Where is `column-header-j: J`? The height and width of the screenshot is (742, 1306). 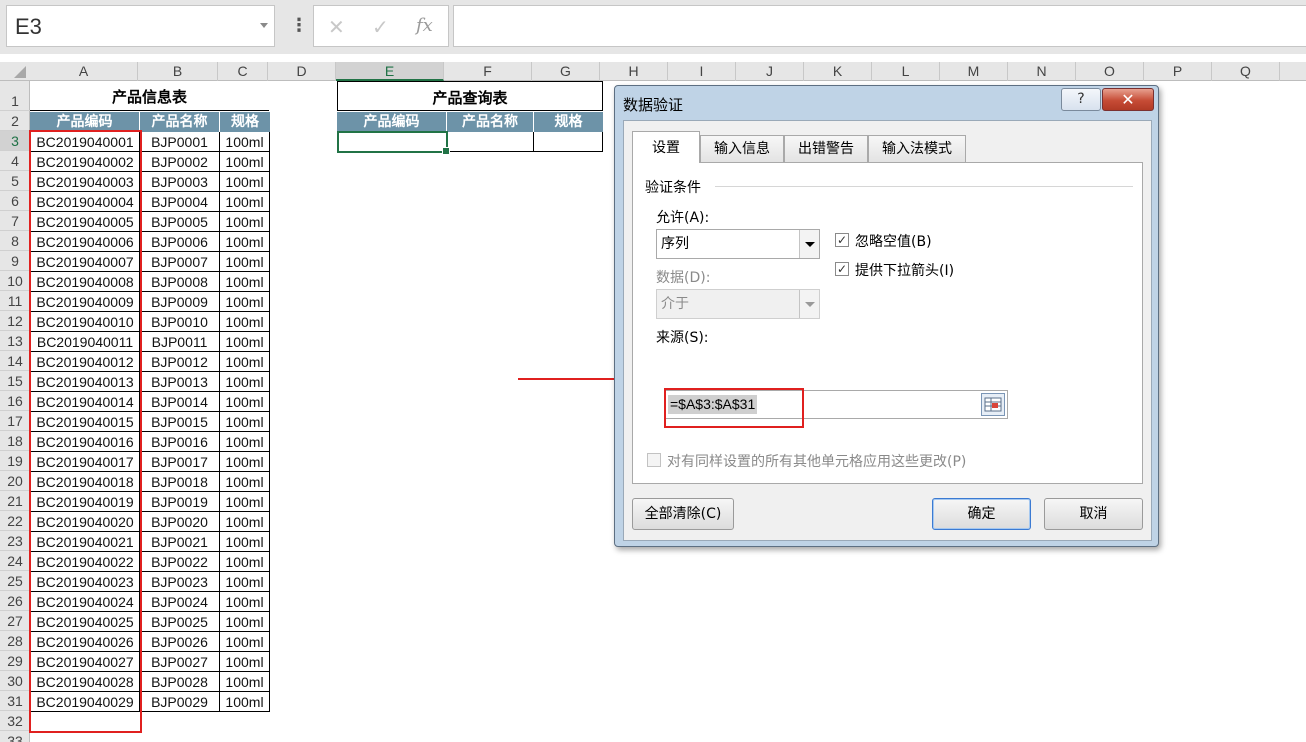 column-header-j: J is located at coordinates (770, 71).